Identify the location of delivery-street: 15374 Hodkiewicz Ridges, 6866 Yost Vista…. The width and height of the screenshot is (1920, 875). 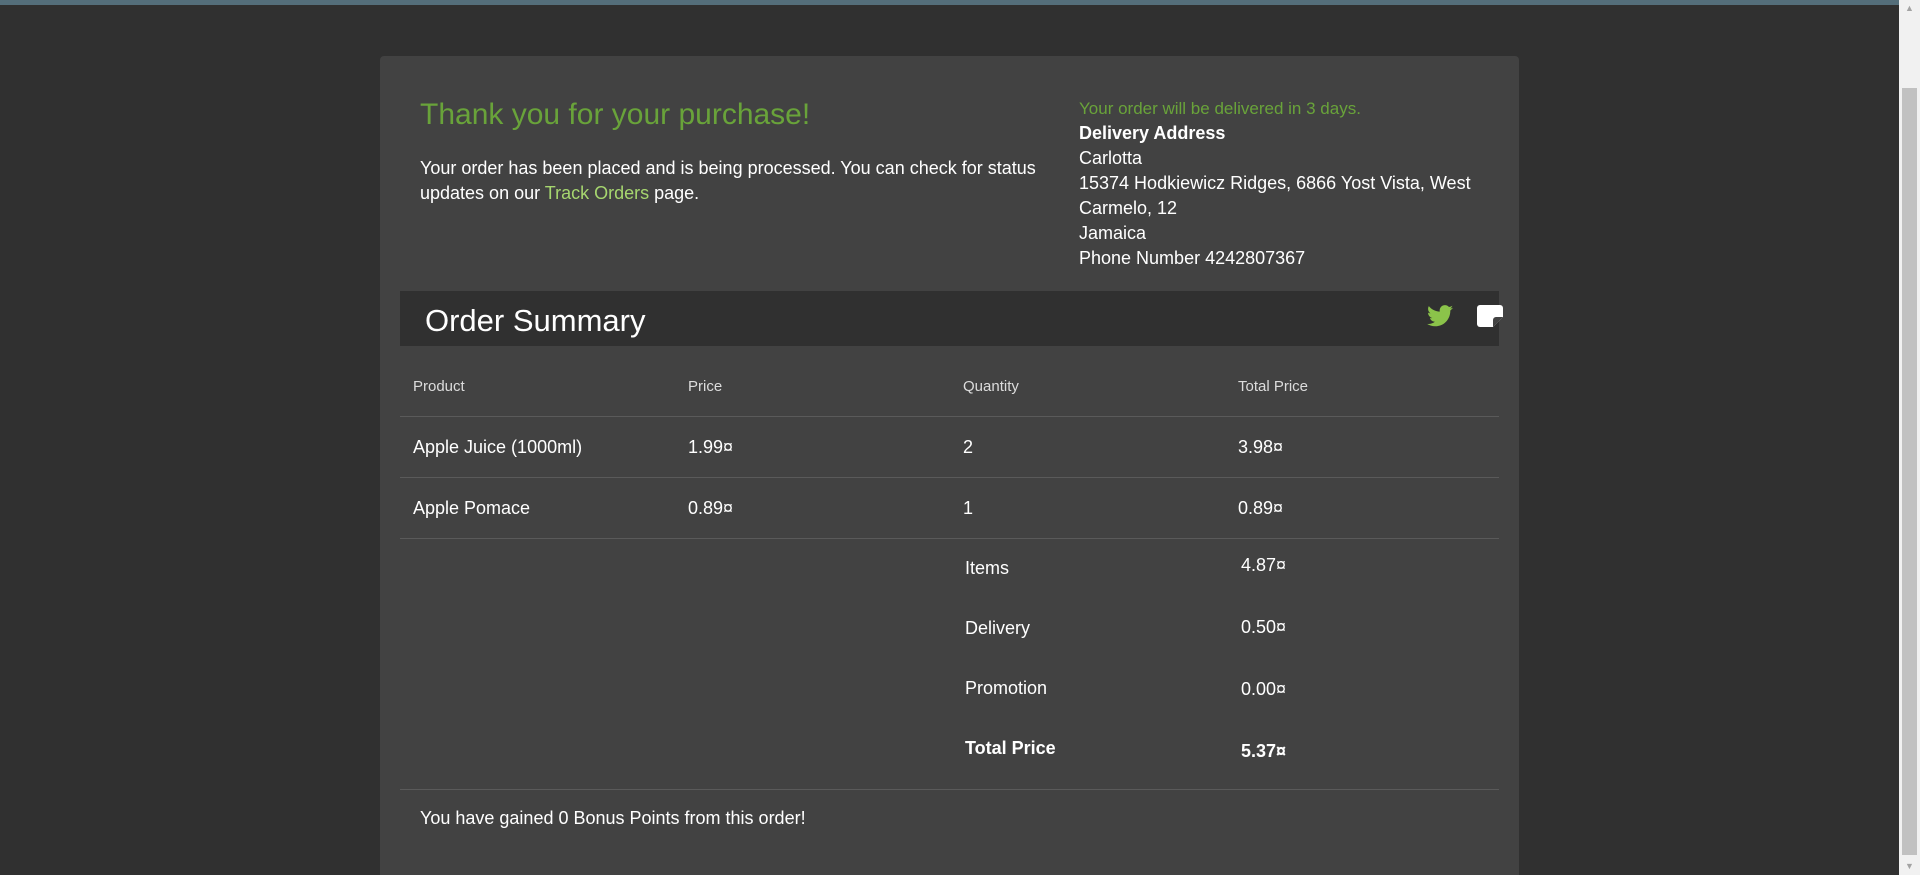
(1275, 195).